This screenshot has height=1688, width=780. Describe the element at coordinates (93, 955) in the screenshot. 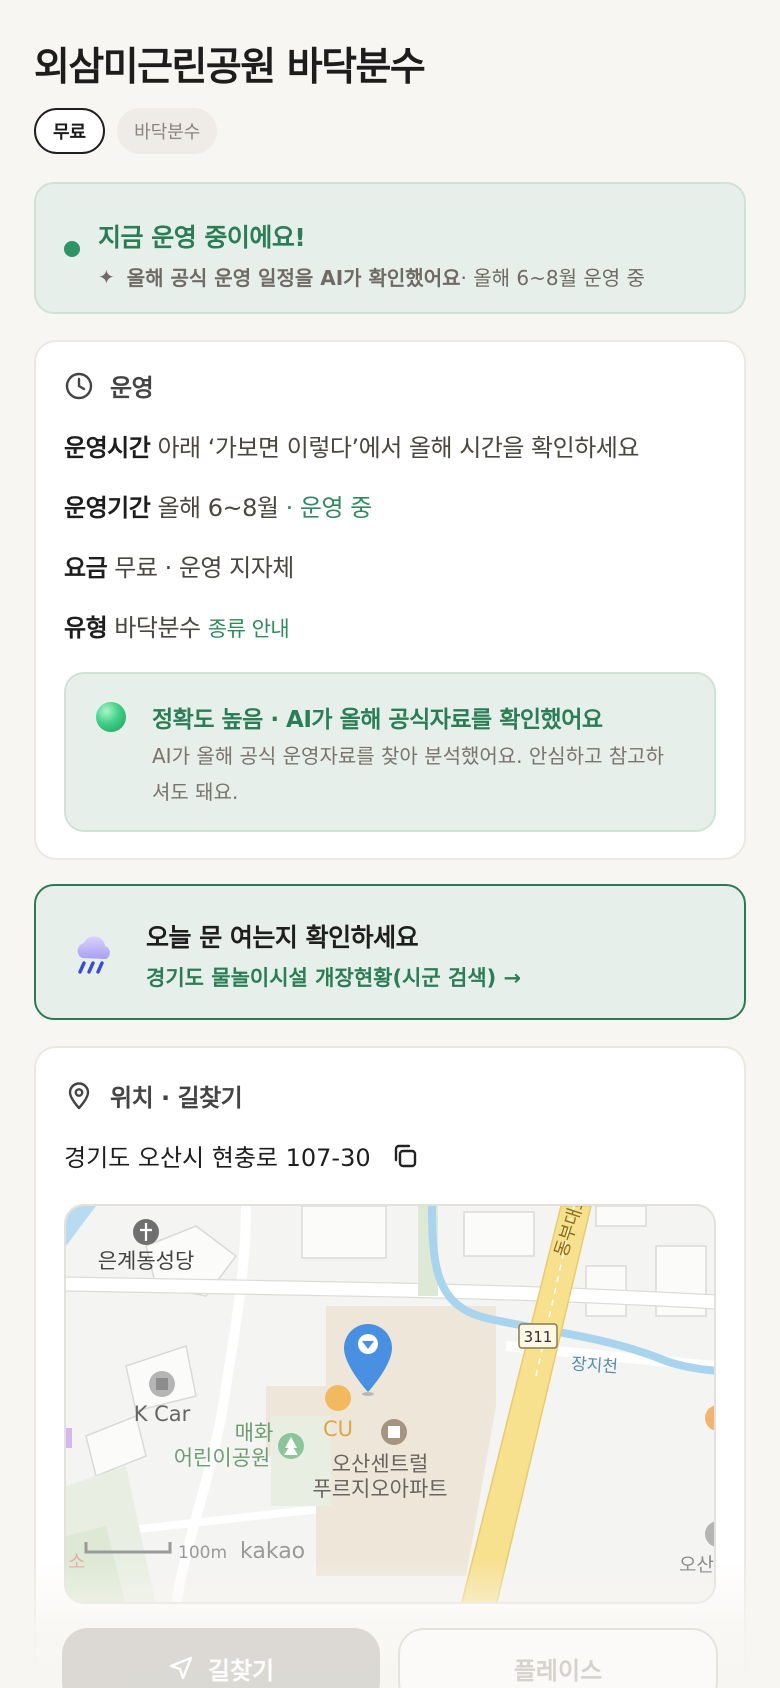

I see `rain-cloud-icon` at that location.